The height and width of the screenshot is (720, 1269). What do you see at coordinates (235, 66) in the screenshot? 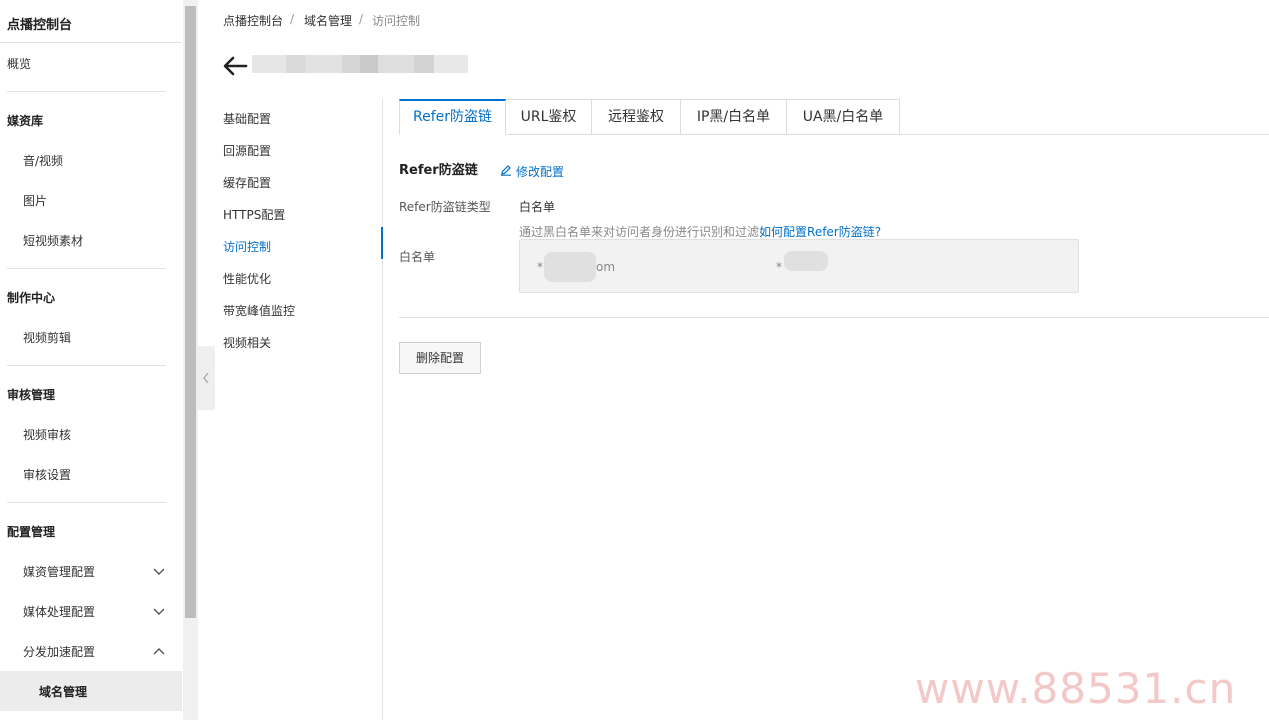
I see `back-arrow-icon` at bounding box center [235, 66].